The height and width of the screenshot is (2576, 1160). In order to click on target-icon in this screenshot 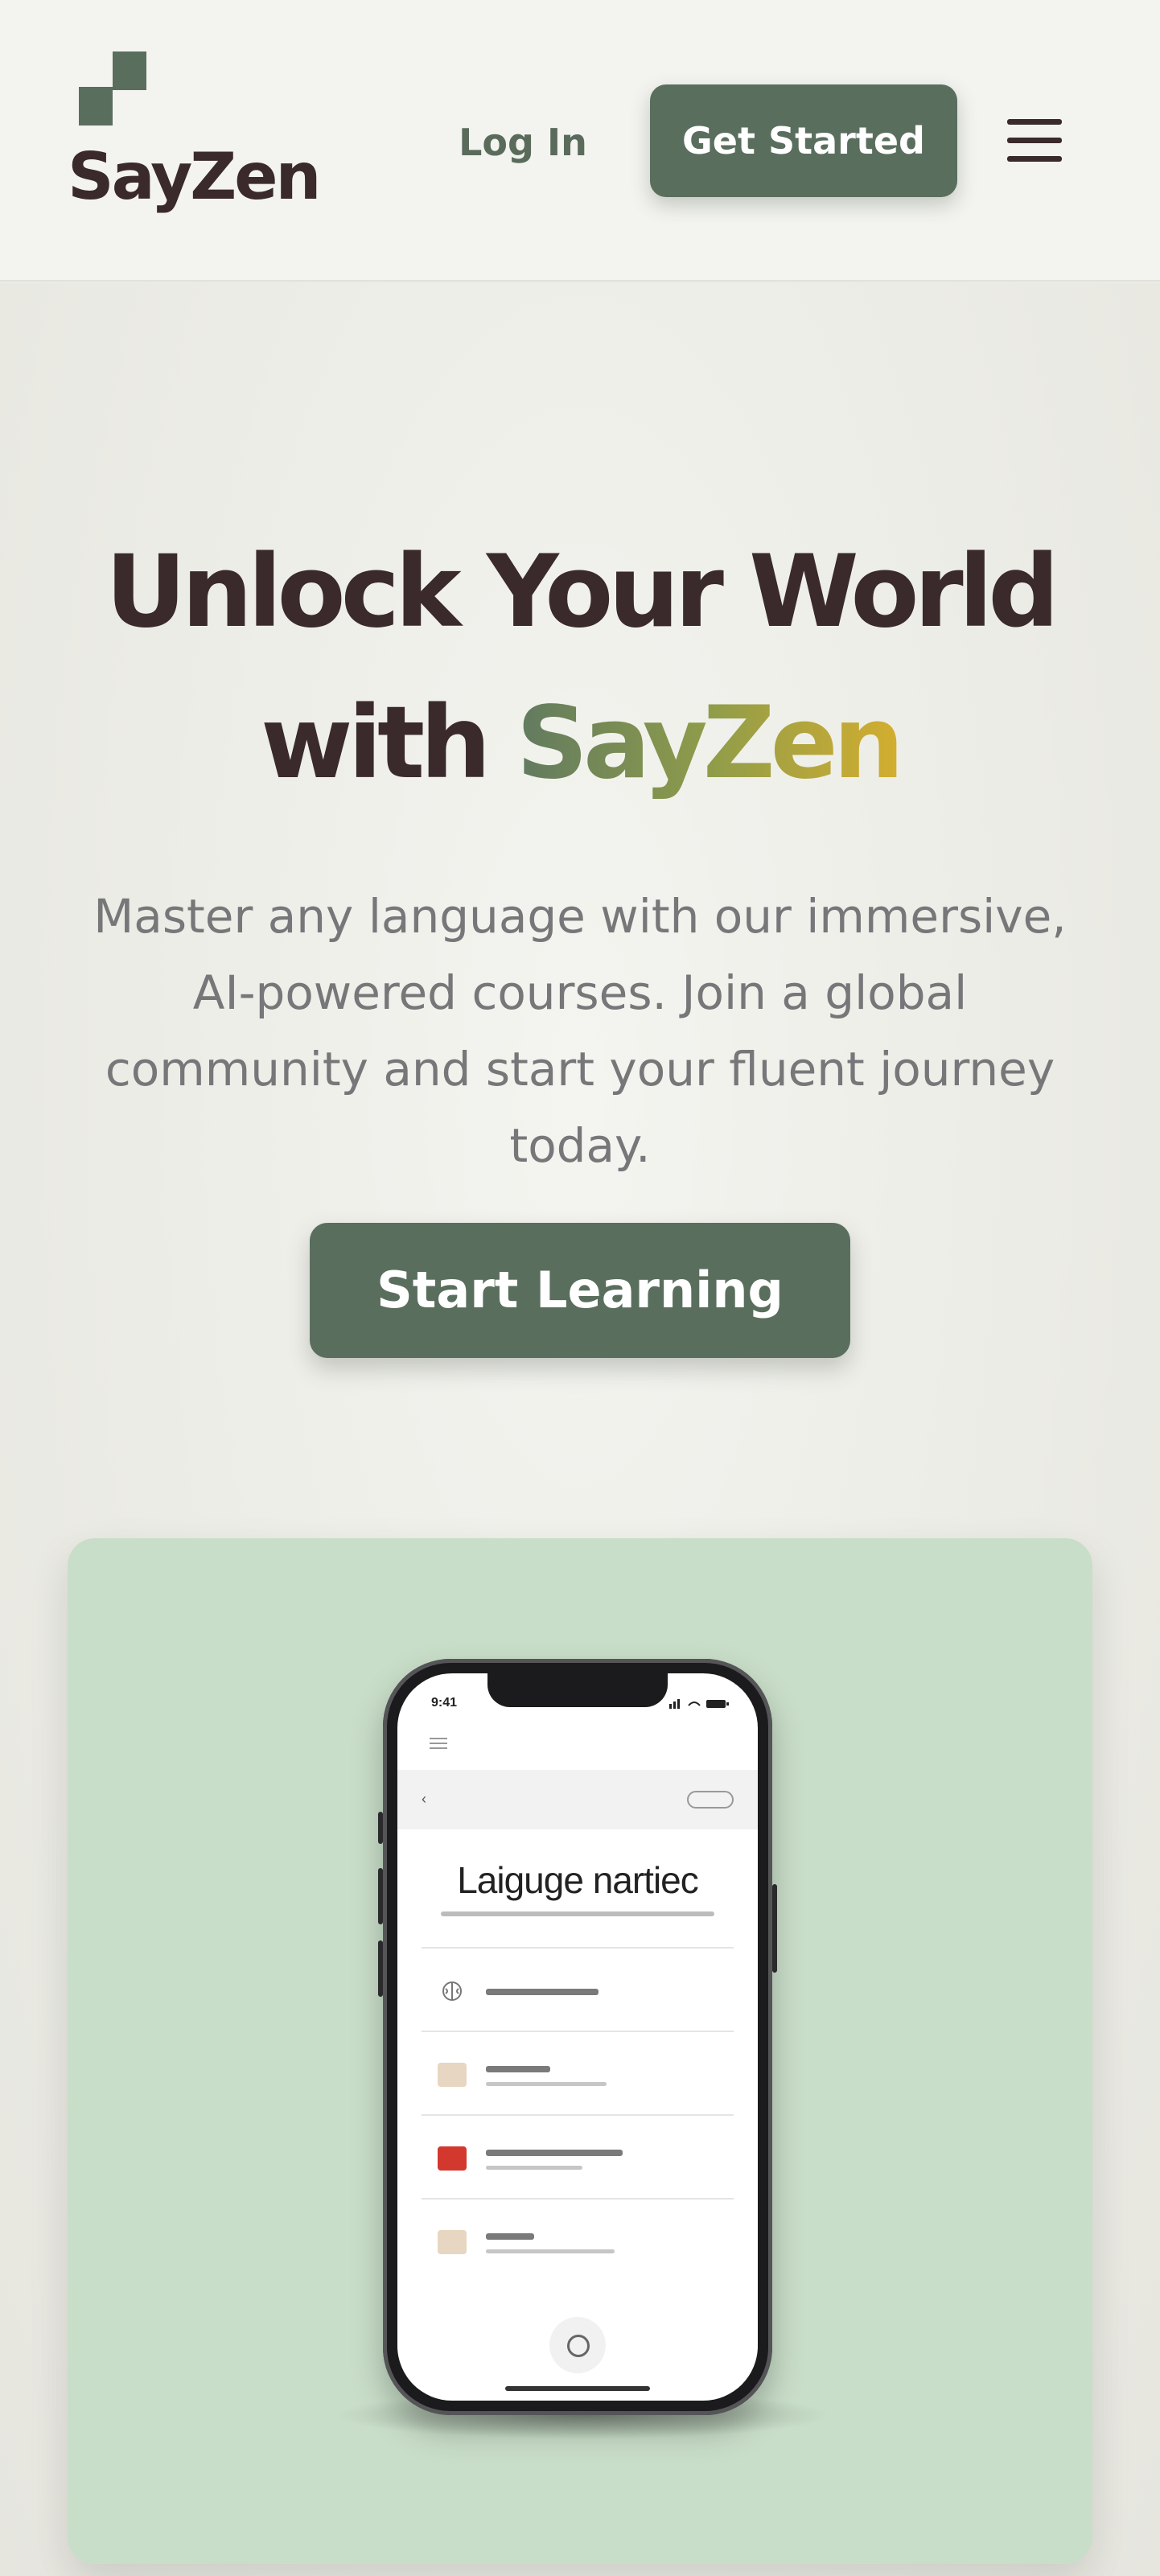, I will do `click(452, 2242)`.